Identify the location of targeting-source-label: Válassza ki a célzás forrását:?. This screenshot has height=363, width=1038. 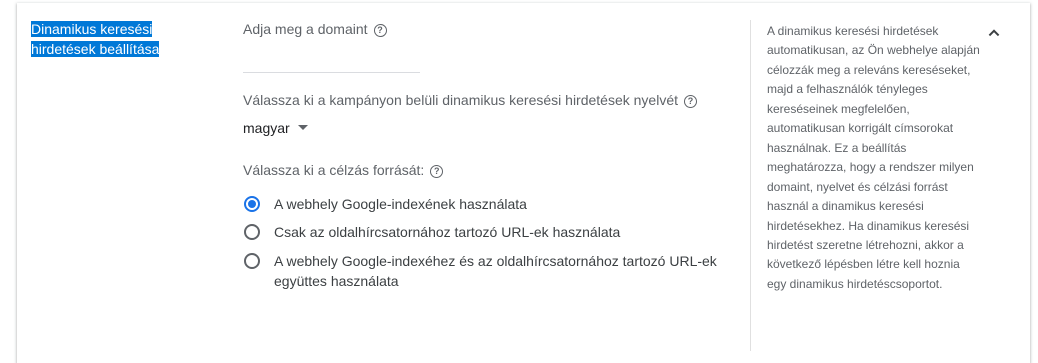
(343, 170).